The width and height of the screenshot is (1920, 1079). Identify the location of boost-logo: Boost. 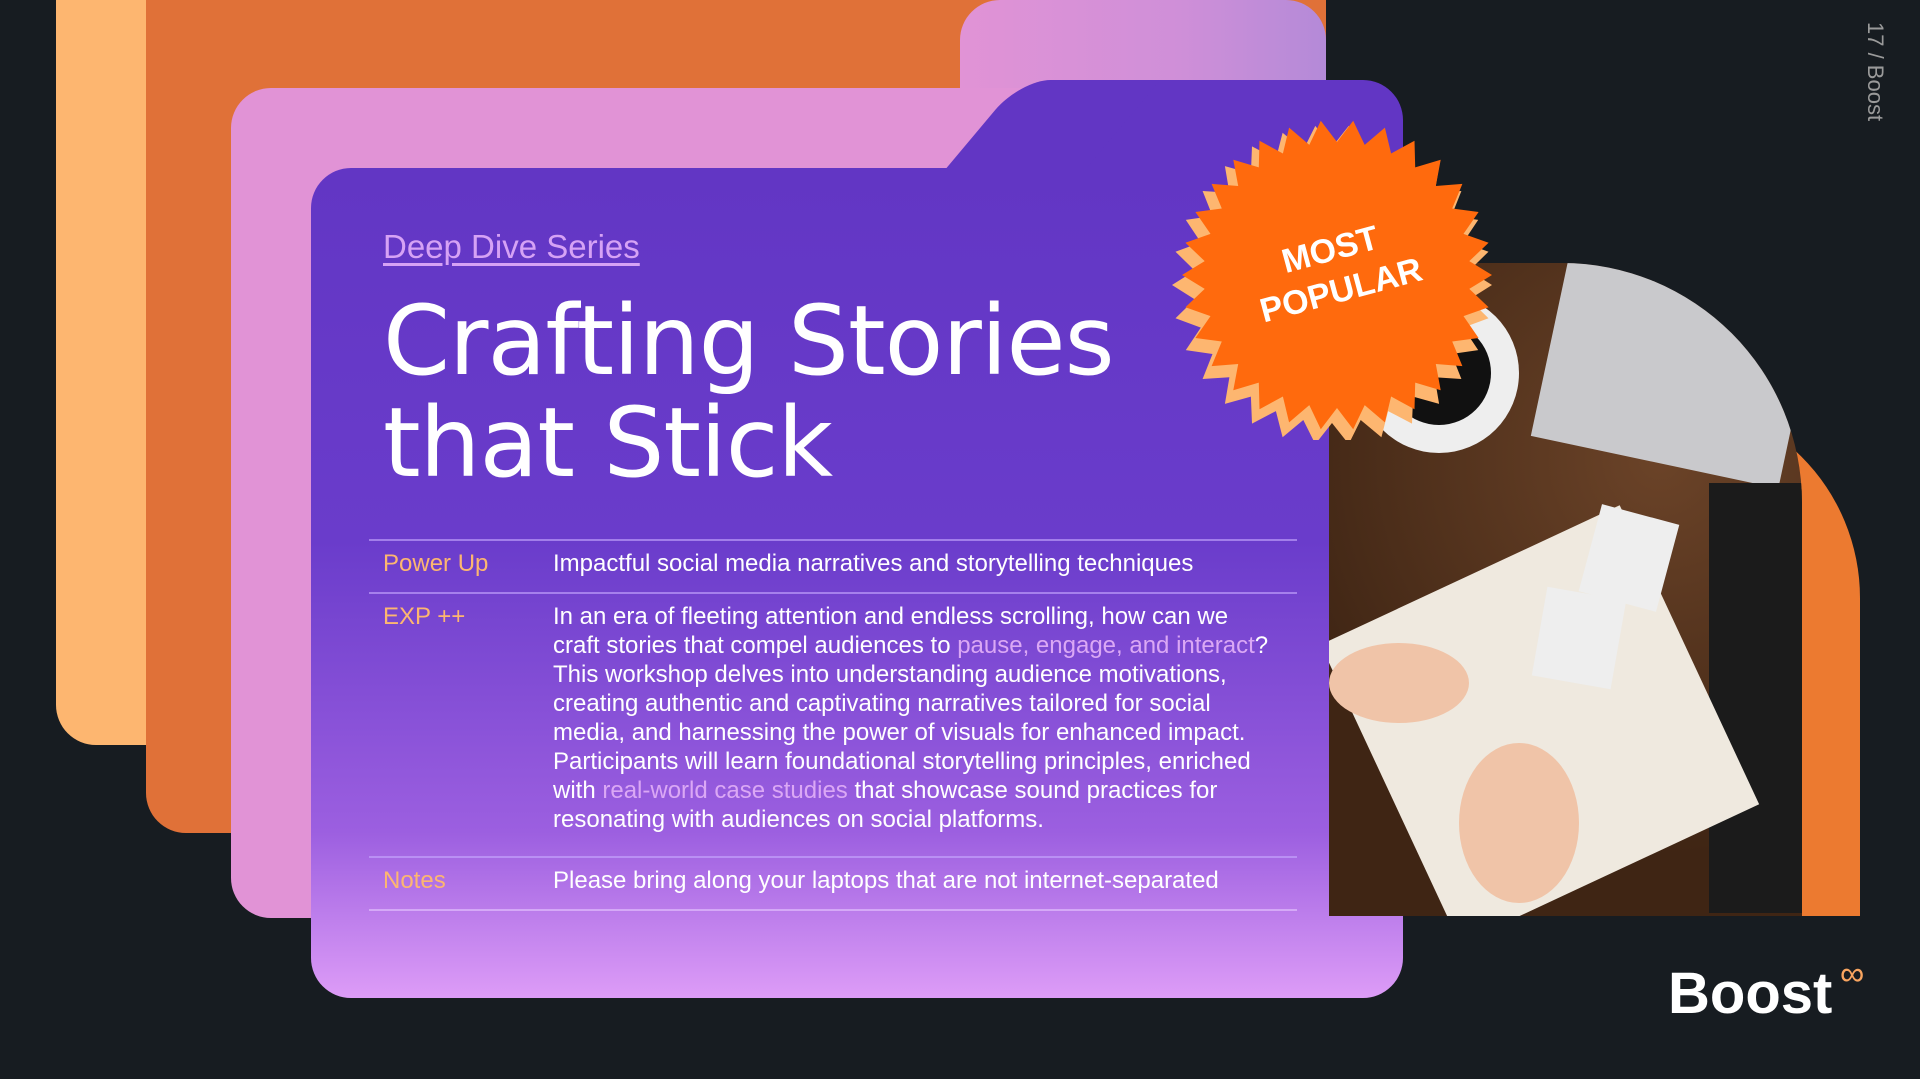
(1750, 993).